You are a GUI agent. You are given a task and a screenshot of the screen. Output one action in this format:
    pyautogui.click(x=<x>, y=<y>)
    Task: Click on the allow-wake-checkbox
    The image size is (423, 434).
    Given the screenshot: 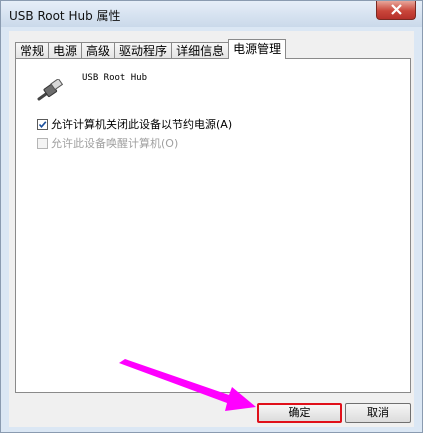 What is the action you would take?
    pyautogui.click(x=42, y=143)
    